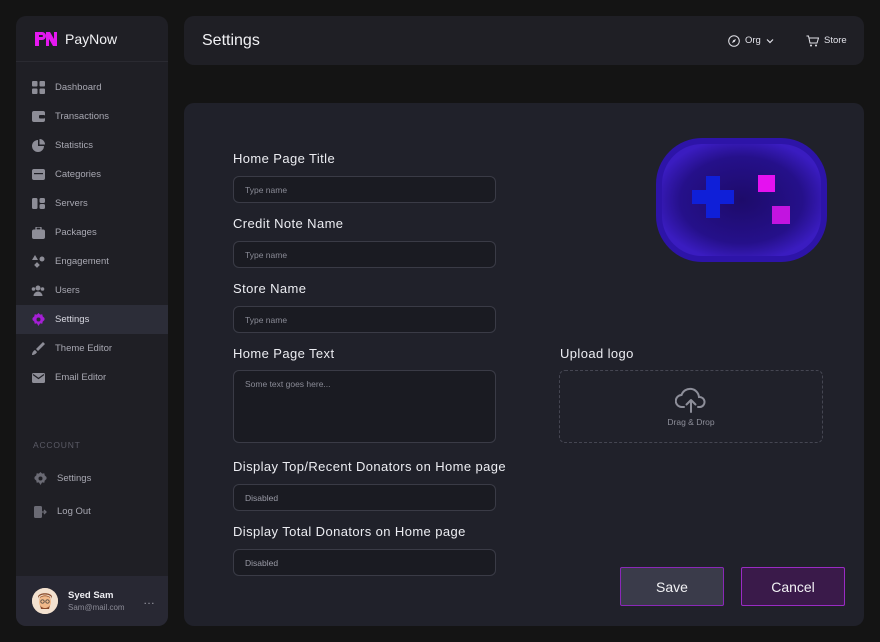 The image size is (880, 642). I want to click on brand: PayNow, so click(92, 39).